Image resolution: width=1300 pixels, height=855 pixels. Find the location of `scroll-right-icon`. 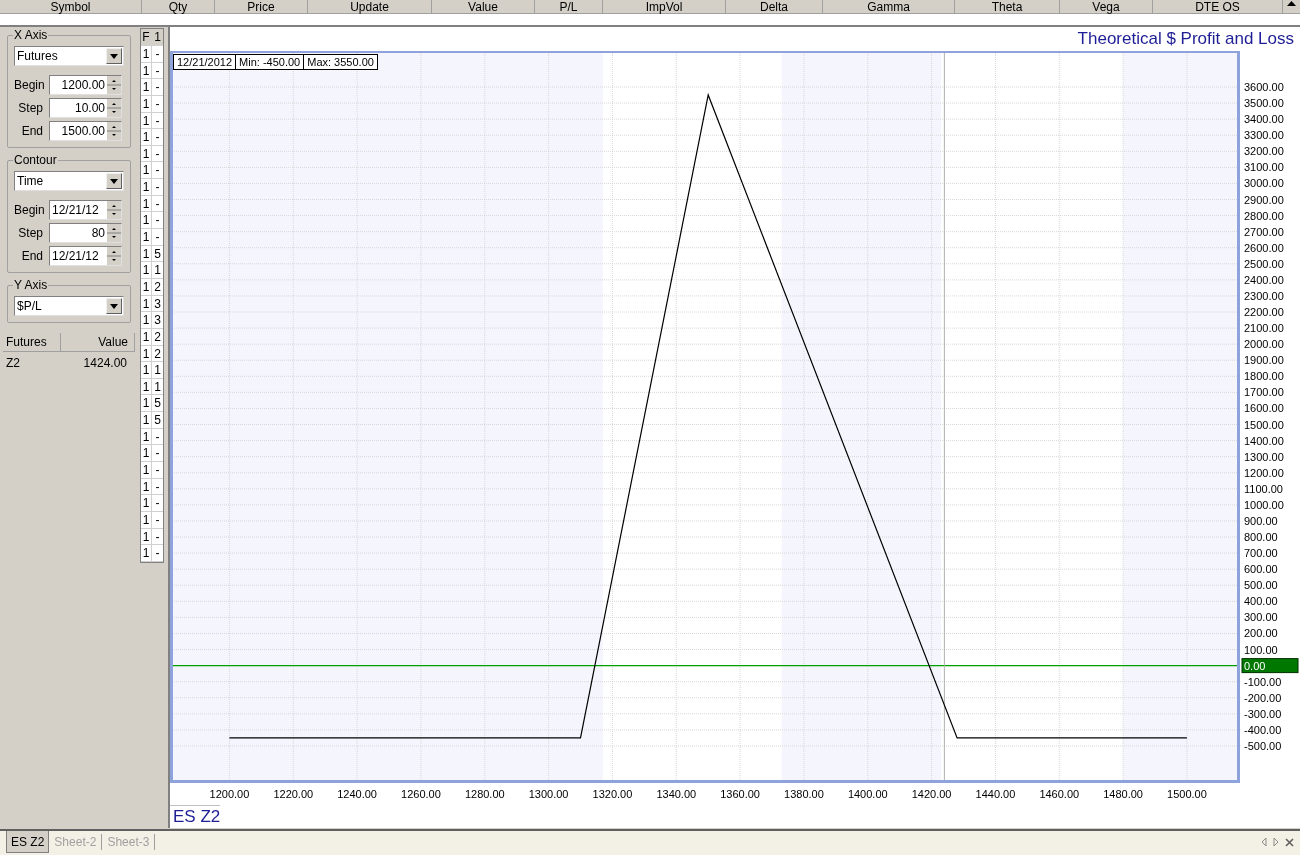

scroll-right-icon is located at coordinates (1276, 842).